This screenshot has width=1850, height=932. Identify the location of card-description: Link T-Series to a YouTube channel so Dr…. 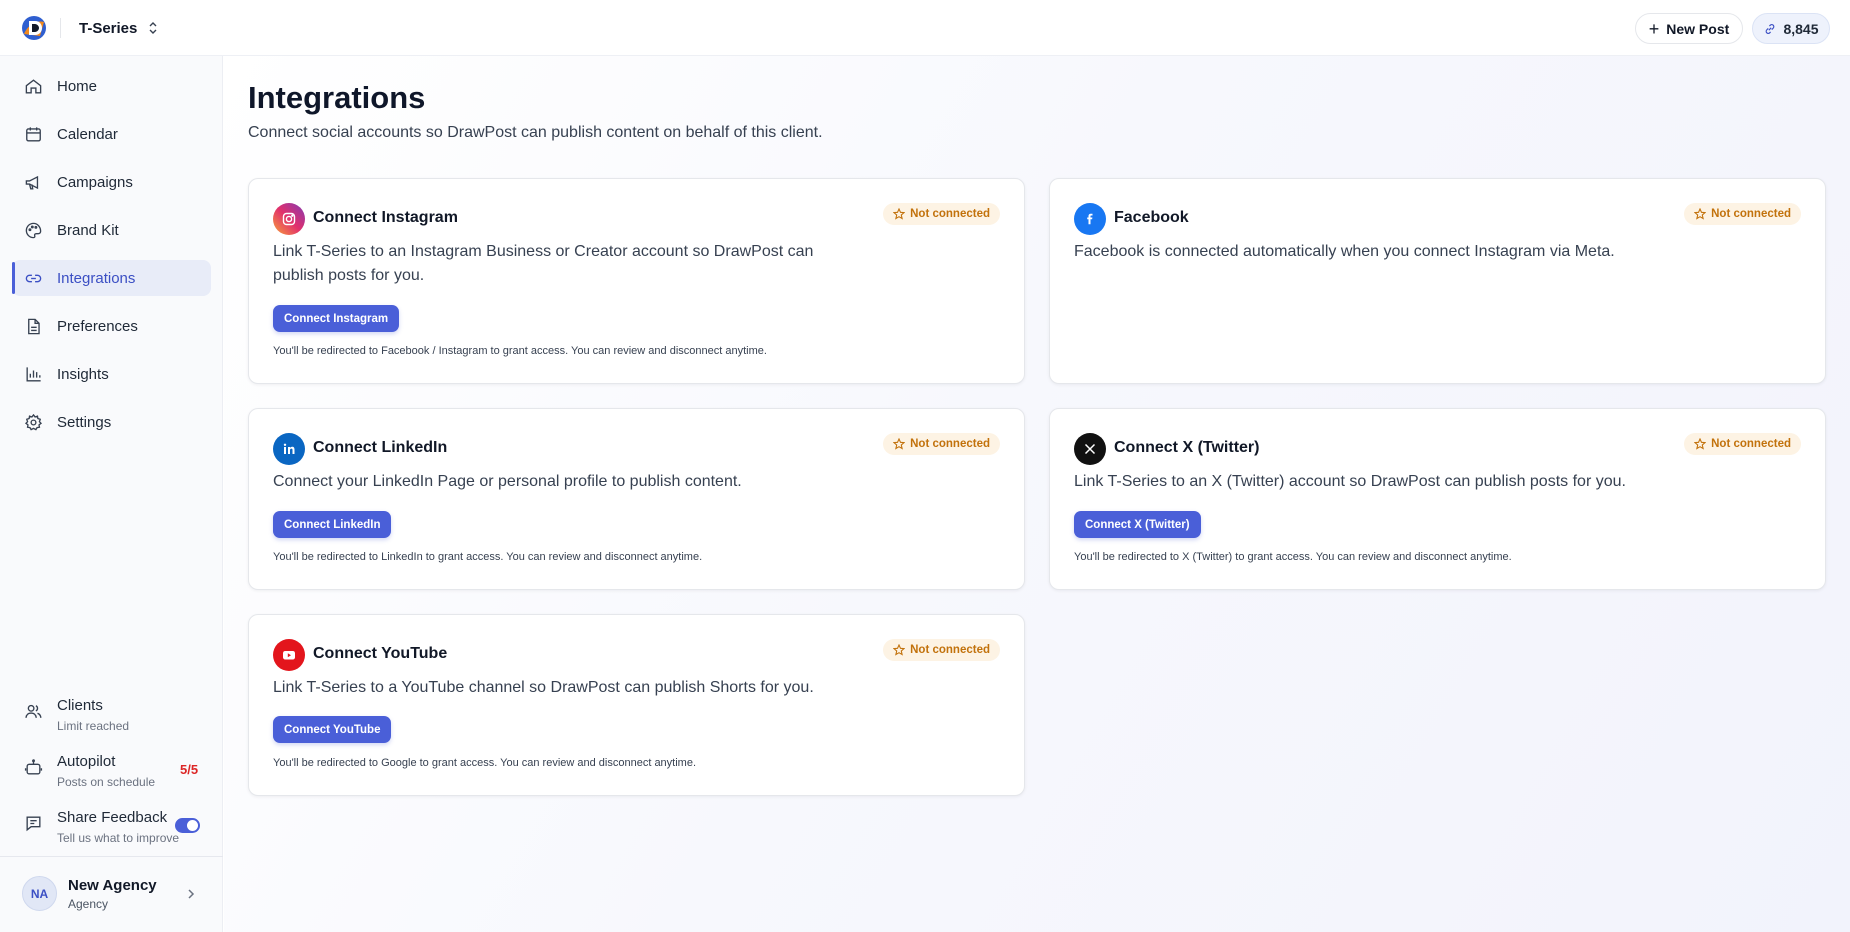
(543, 687).